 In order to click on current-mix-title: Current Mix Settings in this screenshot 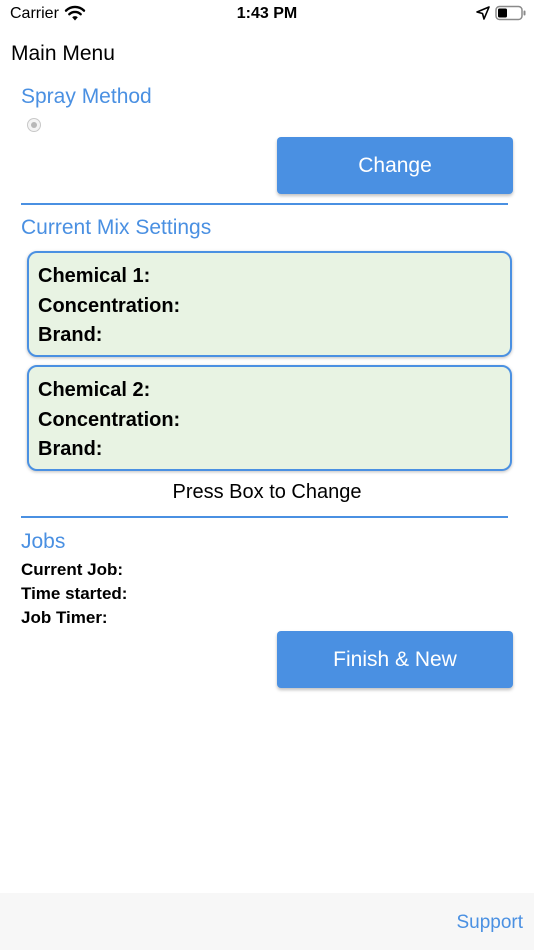, I will do `click(116, 227)`.